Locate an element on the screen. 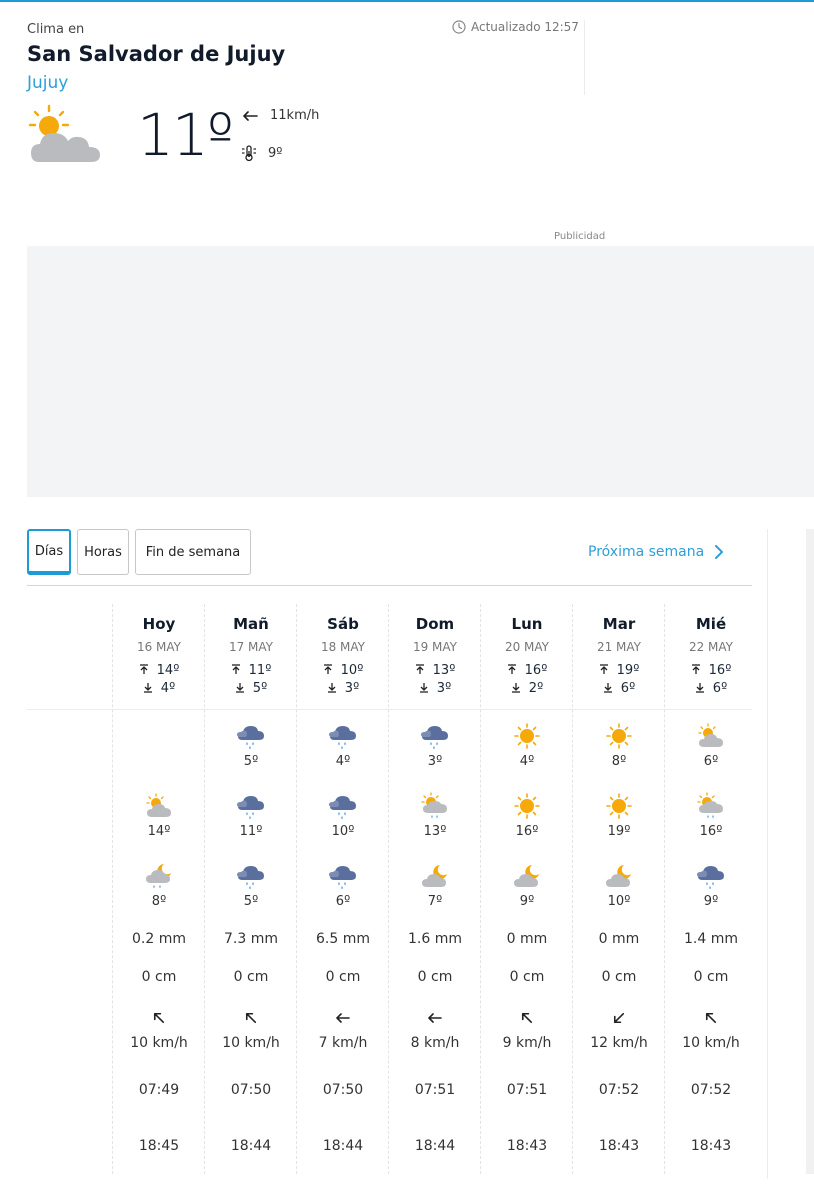 This screenshot has height=1191, width=814. day-min-temp: 4º is located at coordinates (159, 688).